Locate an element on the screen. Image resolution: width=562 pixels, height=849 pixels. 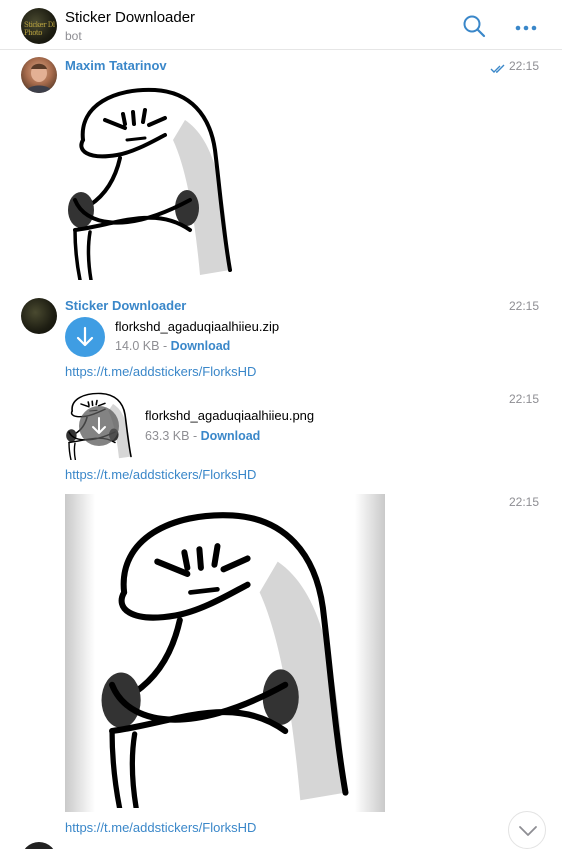
bot-avatar: Sticker Dl Photo is located at coordinates (39, 26).